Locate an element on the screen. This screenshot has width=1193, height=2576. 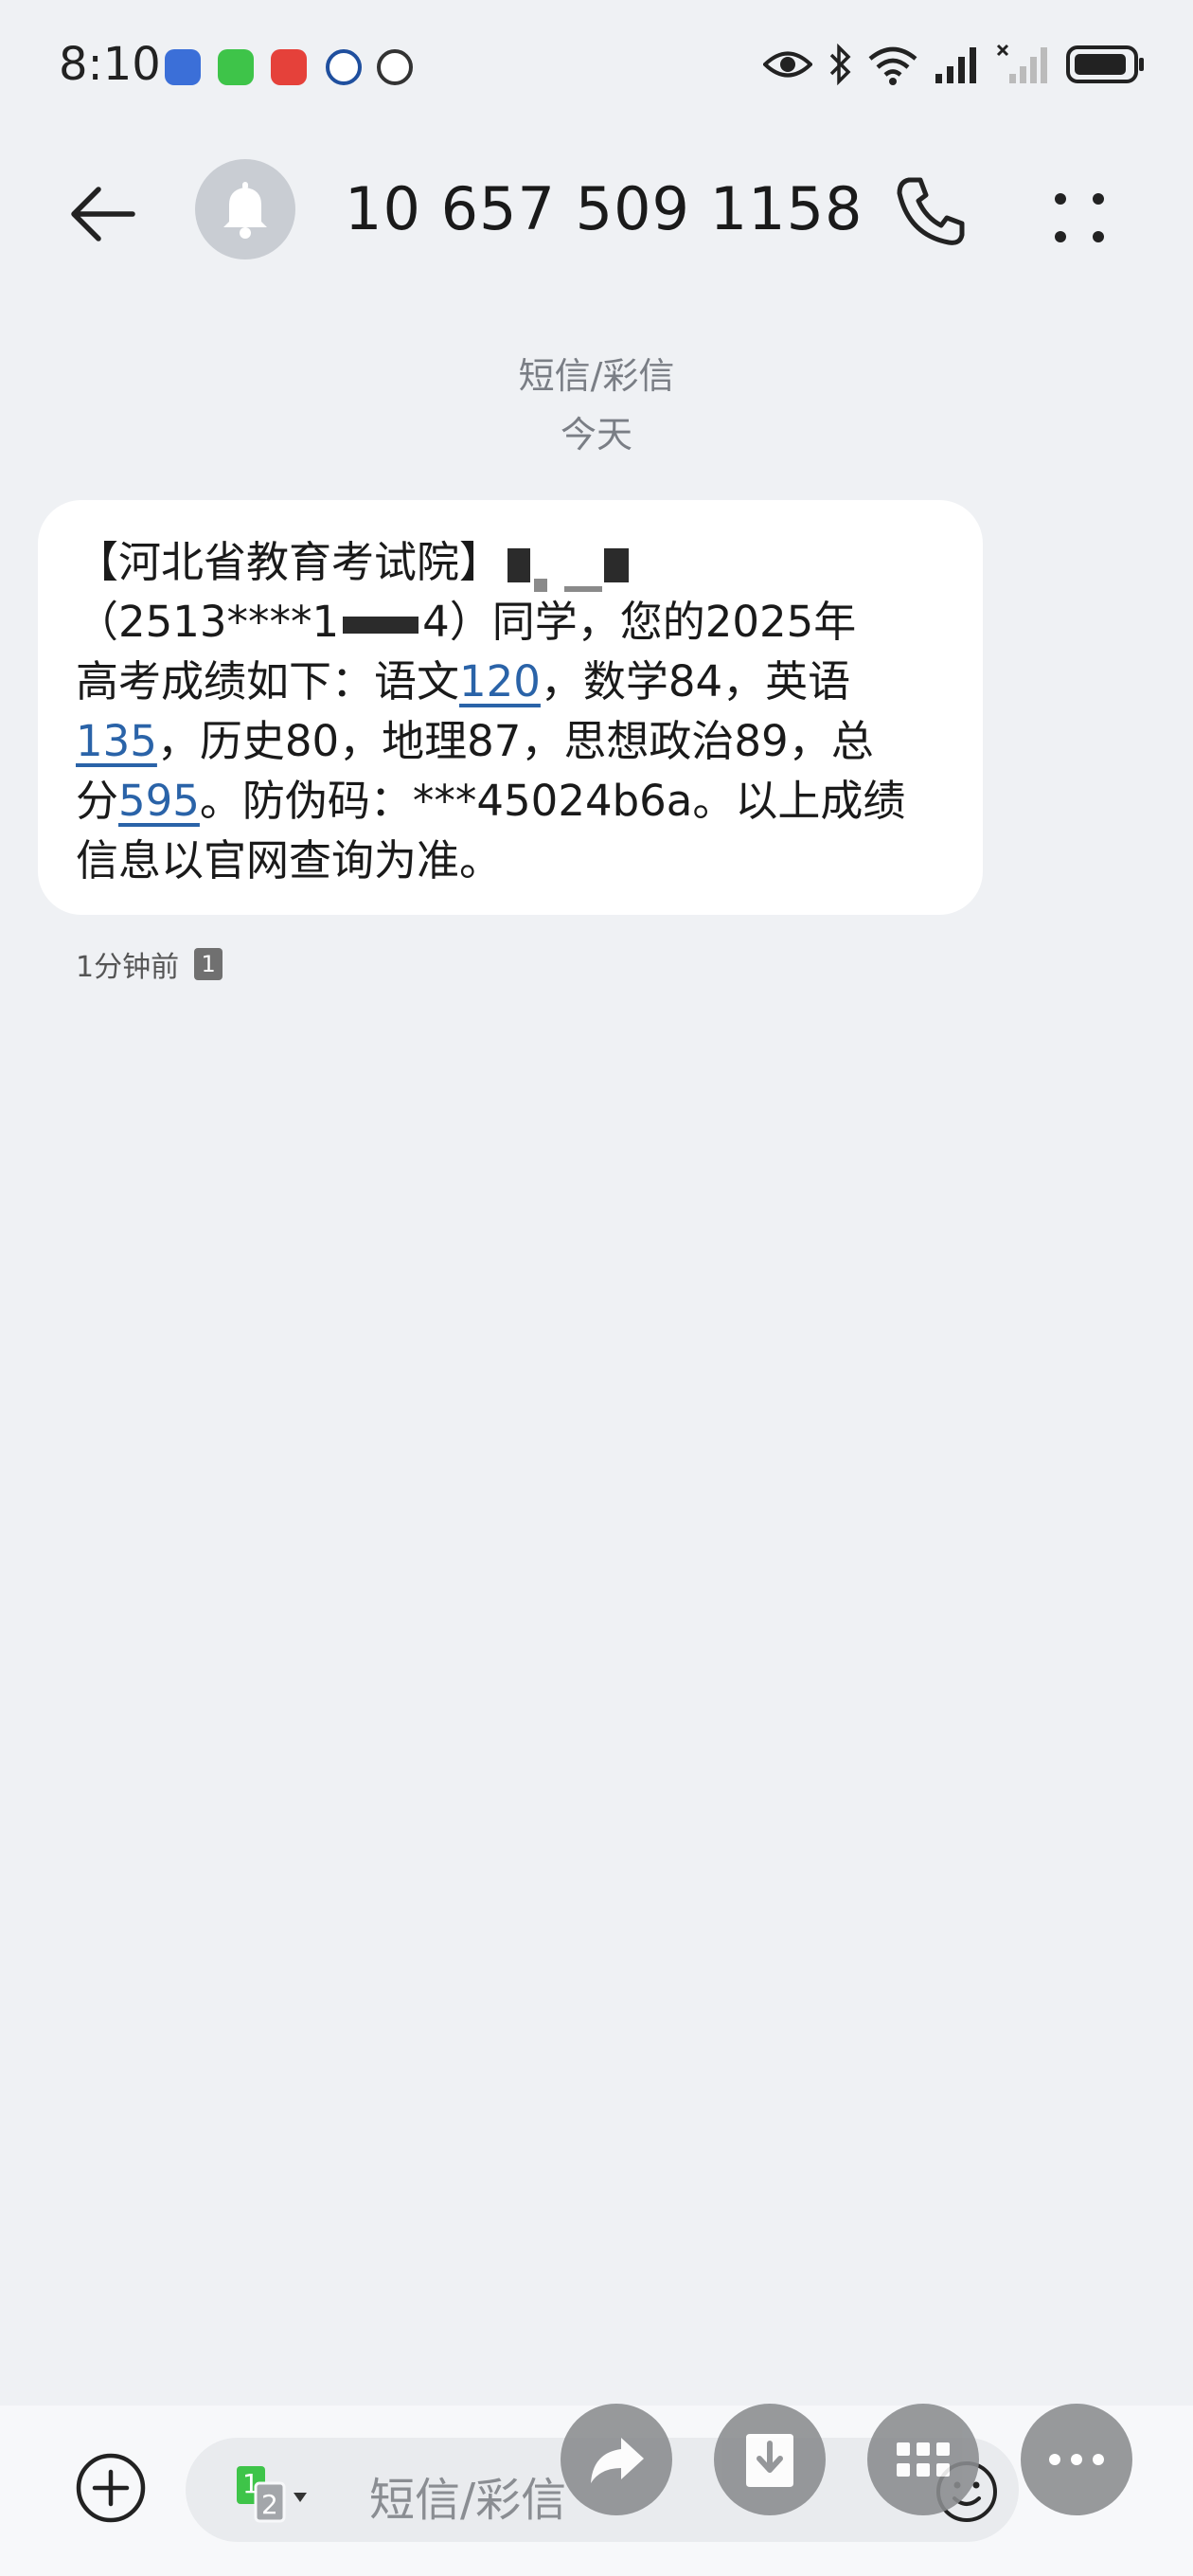
more-actions-button is located at coordinates (1076, 2459).